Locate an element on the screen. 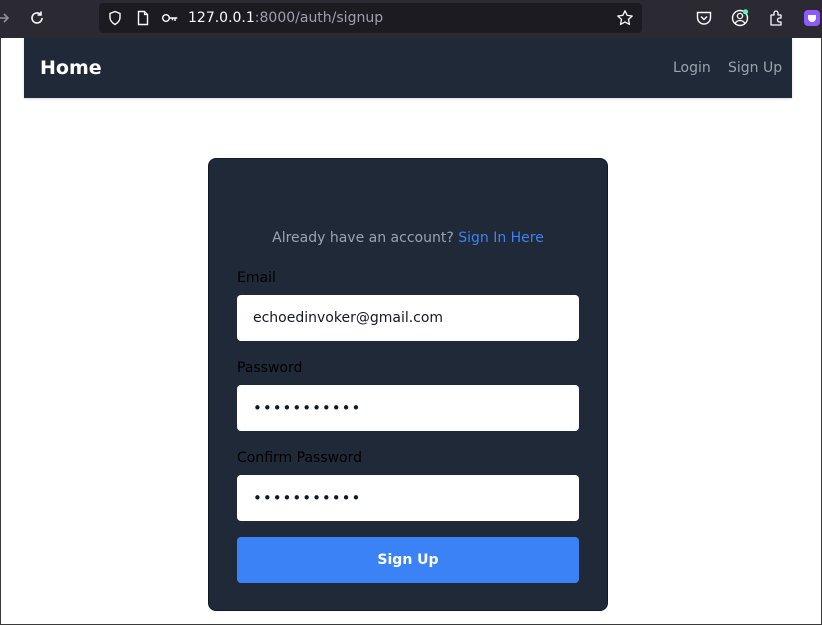 Image resolution: width=822 pixels, height=625 pixels. account-icon is located at coordinates (740, 18).